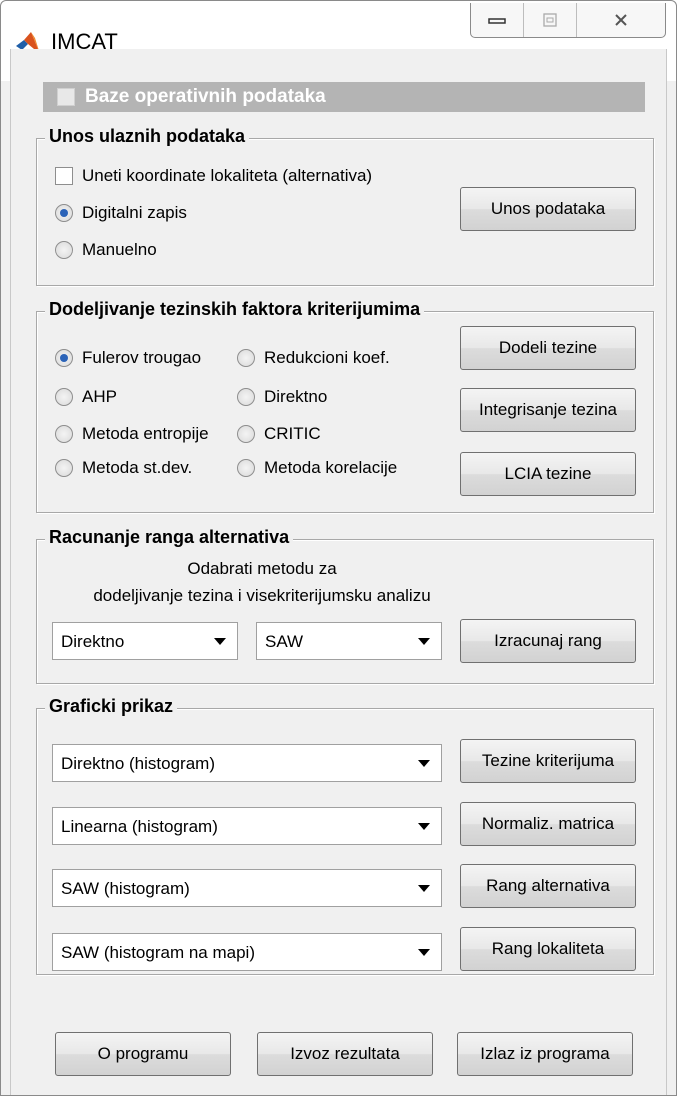 The width and height of the screenshot is (679, 1101). What do you see at coordinates (139, 826) in the screenshot?
I see `grafik-select-value: Linearna (histogram)` at bounding box center [139, 826].